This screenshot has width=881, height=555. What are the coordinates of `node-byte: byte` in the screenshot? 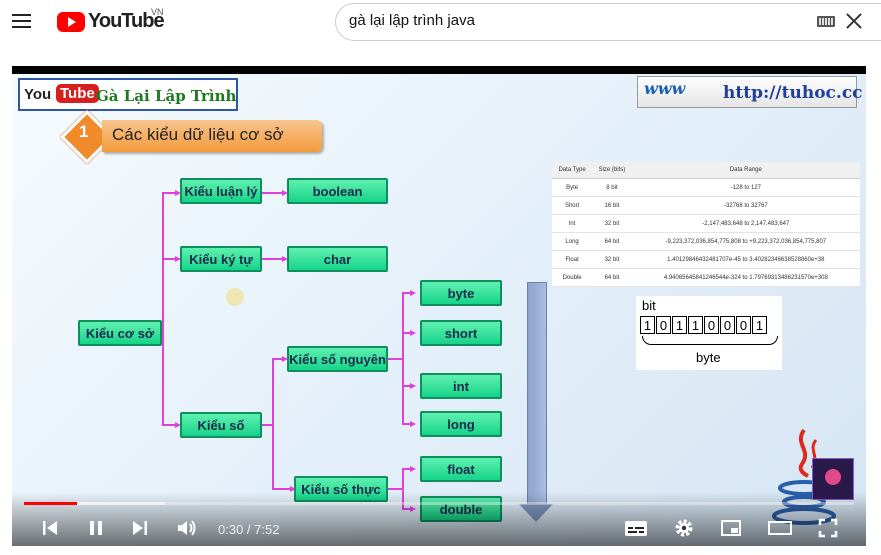 It's located at (461, 293).